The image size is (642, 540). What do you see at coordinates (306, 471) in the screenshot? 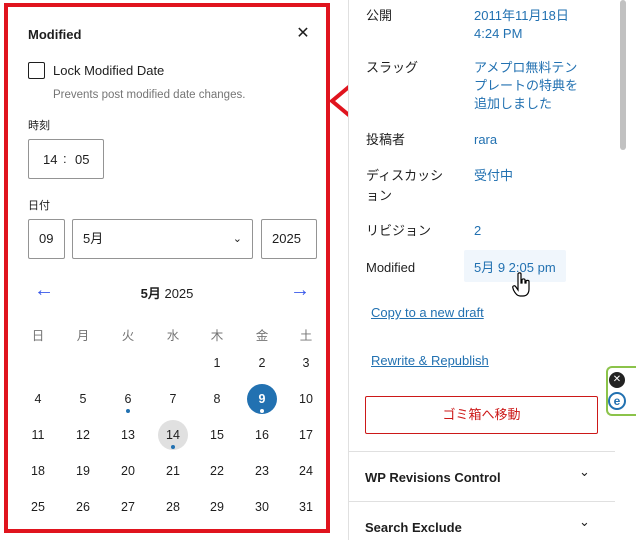
I see `calendar-day: 24` at bounding box center [306, 471].